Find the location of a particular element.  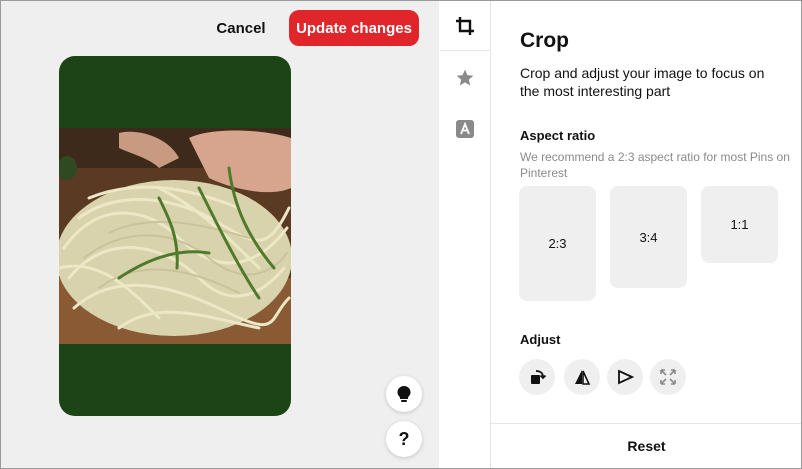

flip-vertical-icon is located at coordinates (626, 377).